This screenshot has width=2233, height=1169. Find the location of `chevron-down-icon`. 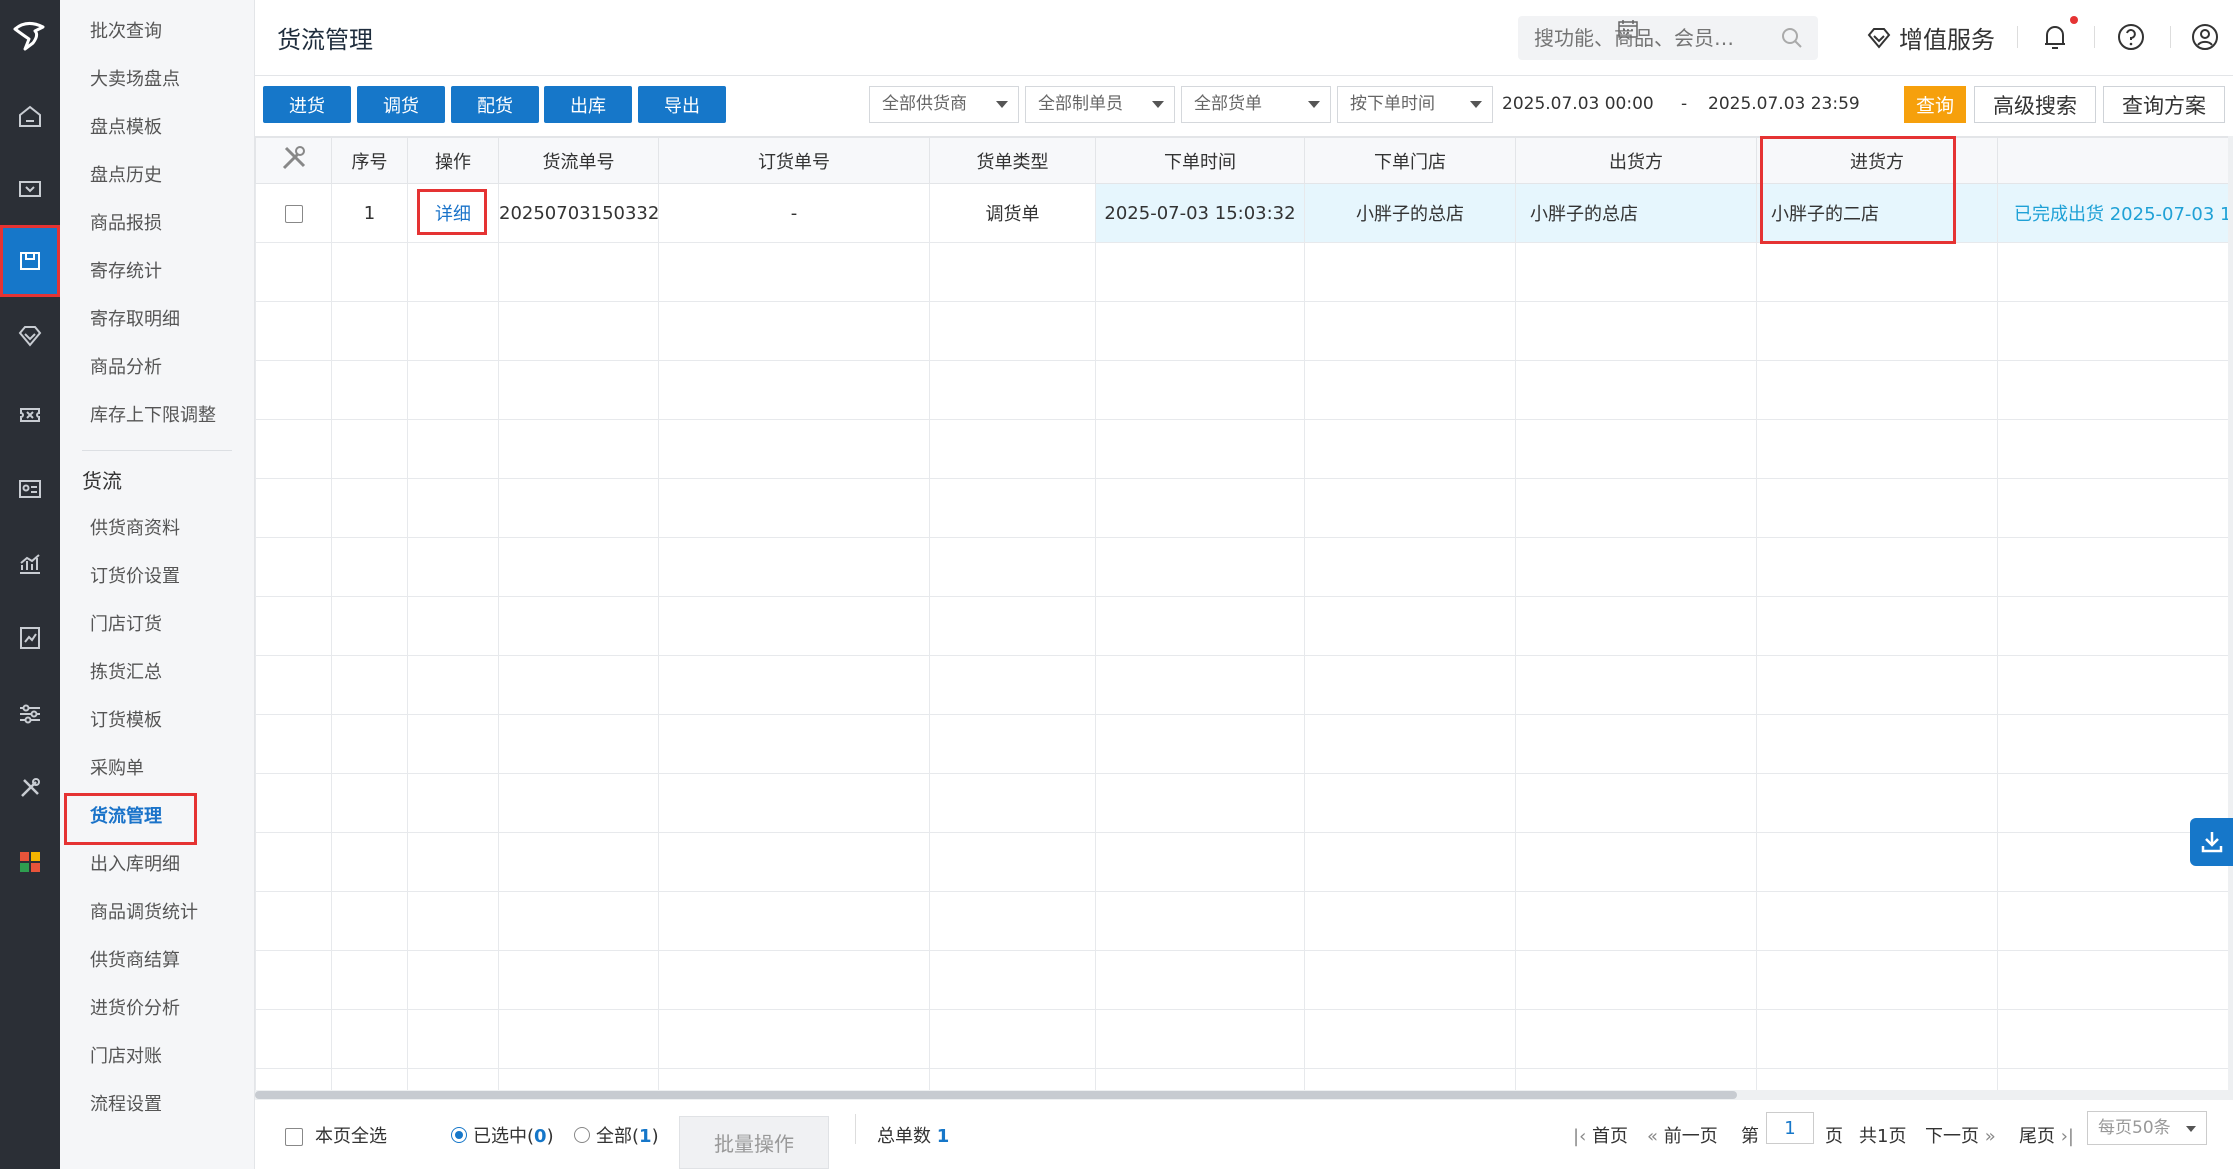

chevron-down-icon is located at coordinates (2191, 1129).